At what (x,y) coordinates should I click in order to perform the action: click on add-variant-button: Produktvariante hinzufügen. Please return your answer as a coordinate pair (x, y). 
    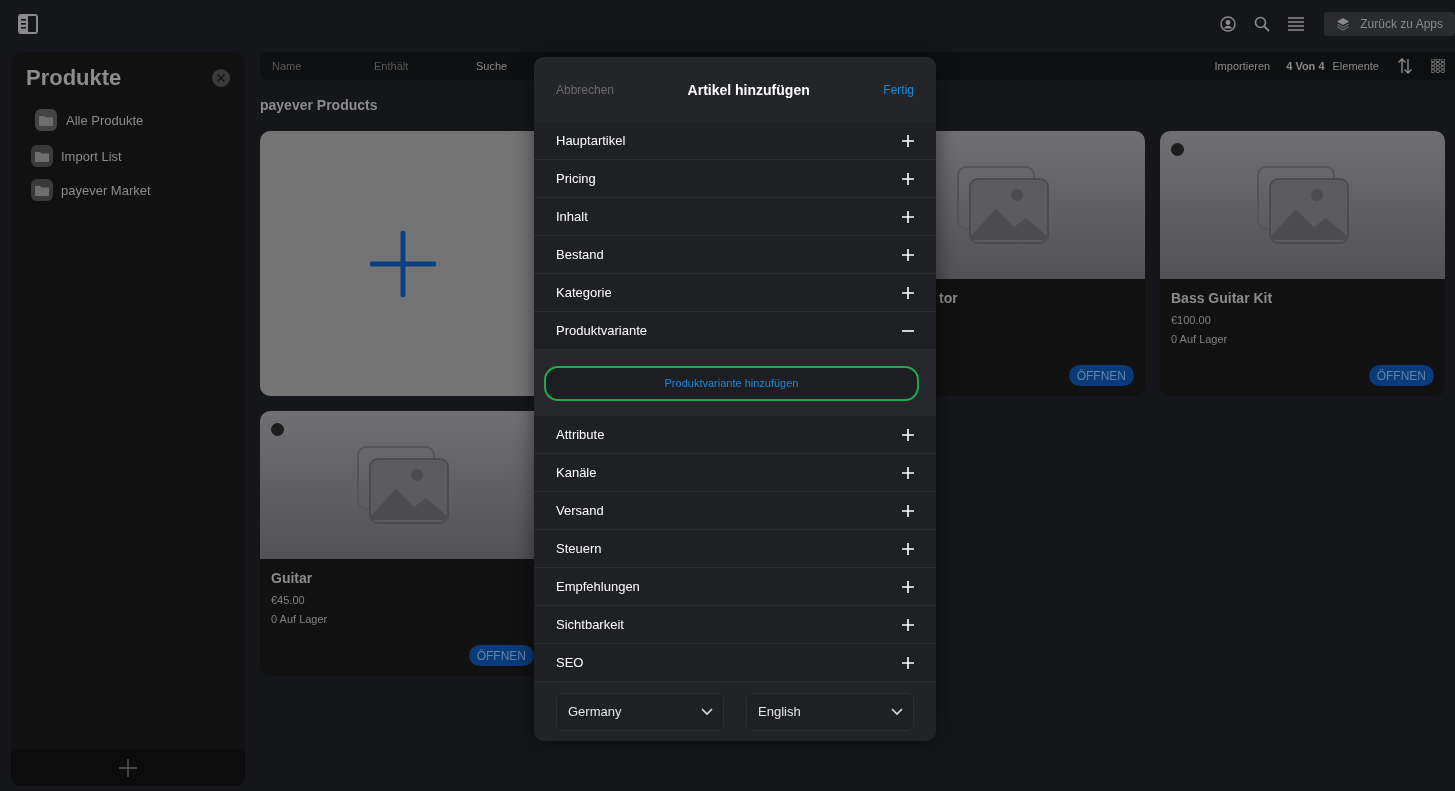
    Looking at the image, I should click on (731, 383).